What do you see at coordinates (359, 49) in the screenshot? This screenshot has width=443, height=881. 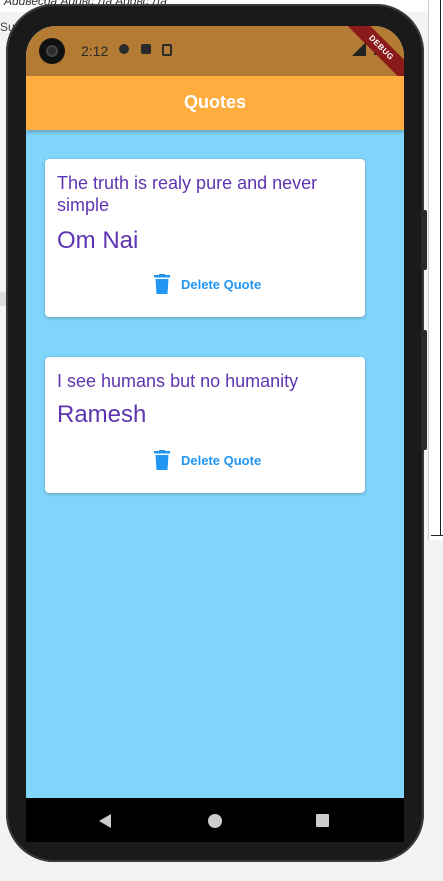 I see `signal-icon` at bounding box center [359, 49].